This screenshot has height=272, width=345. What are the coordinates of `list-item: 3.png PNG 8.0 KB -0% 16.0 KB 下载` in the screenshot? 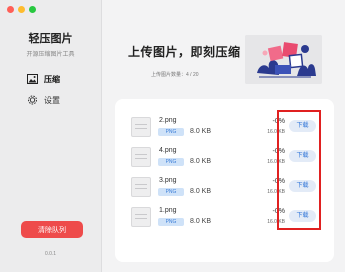 It's located at (224, 186).